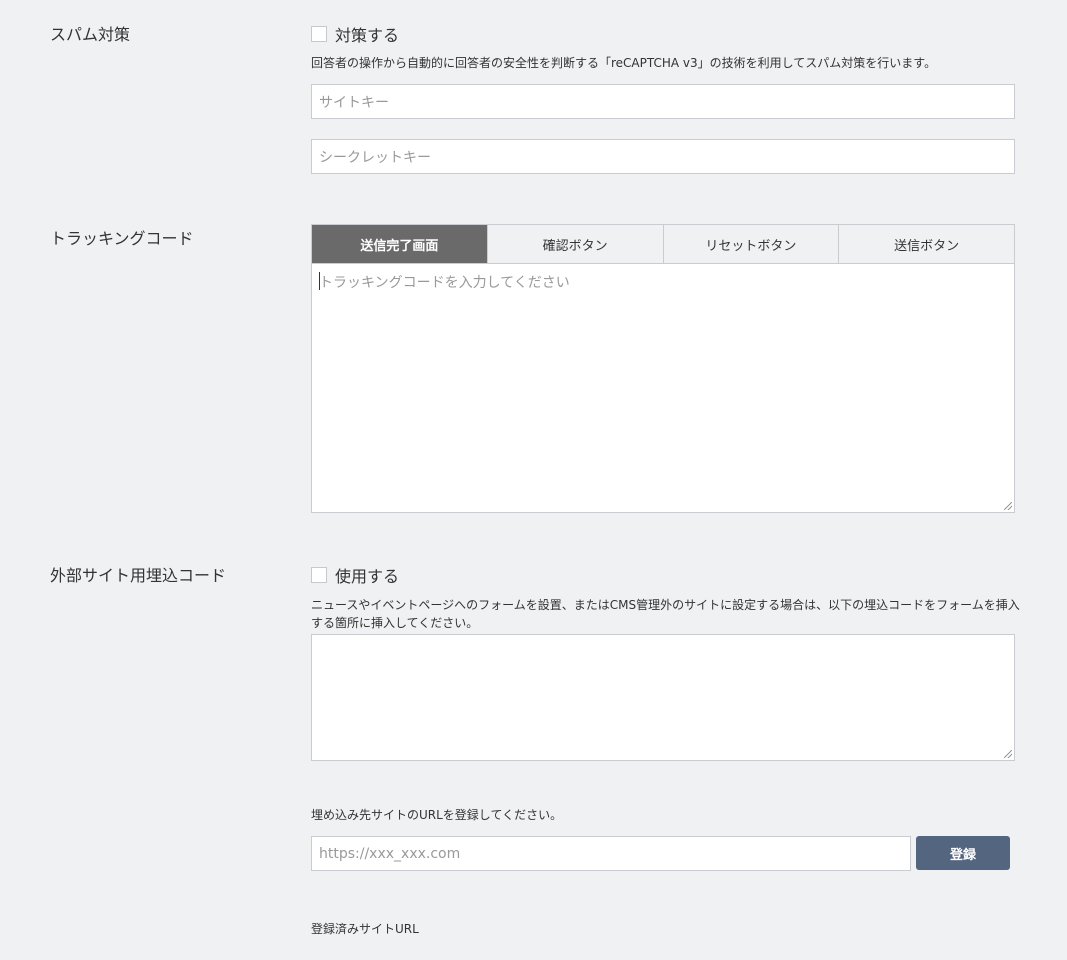 Image resolution: width=1067 pixels, height=960 pixels. Describe the element at coordinates (663, 156) in the screenshot. I see `secret-key-input: シークレットキー` at that location.